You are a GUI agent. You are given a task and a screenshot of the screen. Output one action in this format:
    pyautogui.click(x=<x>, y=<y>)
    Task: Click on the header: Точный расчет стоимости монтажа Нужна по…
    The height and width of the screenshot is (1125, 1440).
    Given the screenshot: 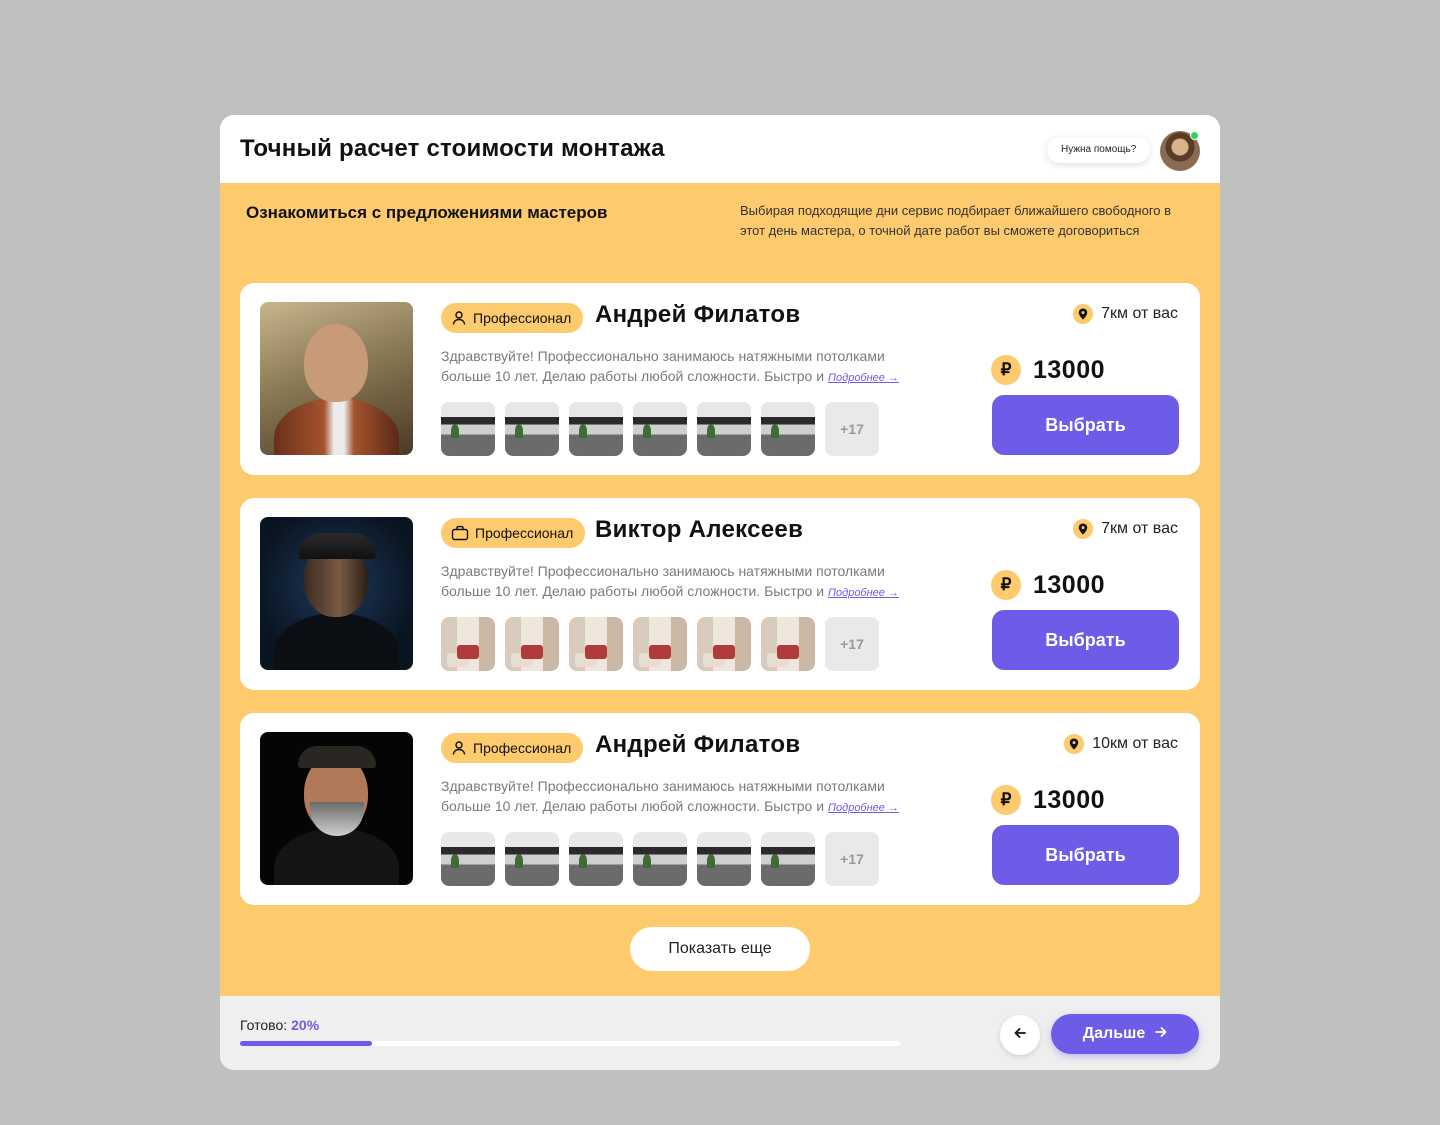 What is the action you would take?
    pyautogui.click(x=720, y=149)
    